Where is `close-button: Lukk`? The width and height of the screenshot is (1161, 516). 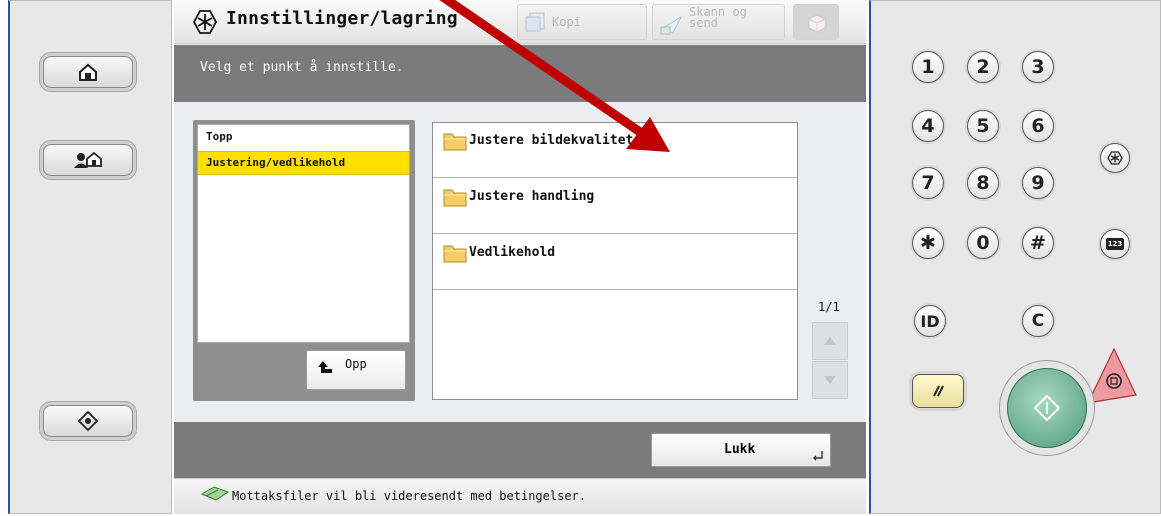
close-button: Lukk is located at coordinates (741, 450).